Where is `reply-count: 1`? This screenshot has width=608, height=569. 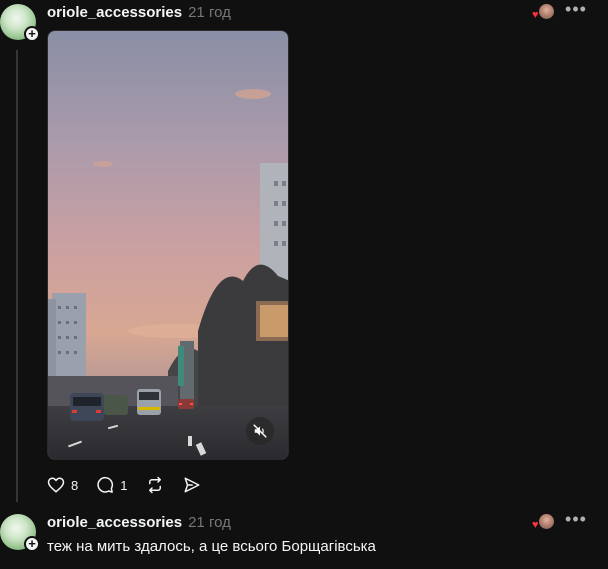 reply-count: 1 is located at coordinates (124, 485).